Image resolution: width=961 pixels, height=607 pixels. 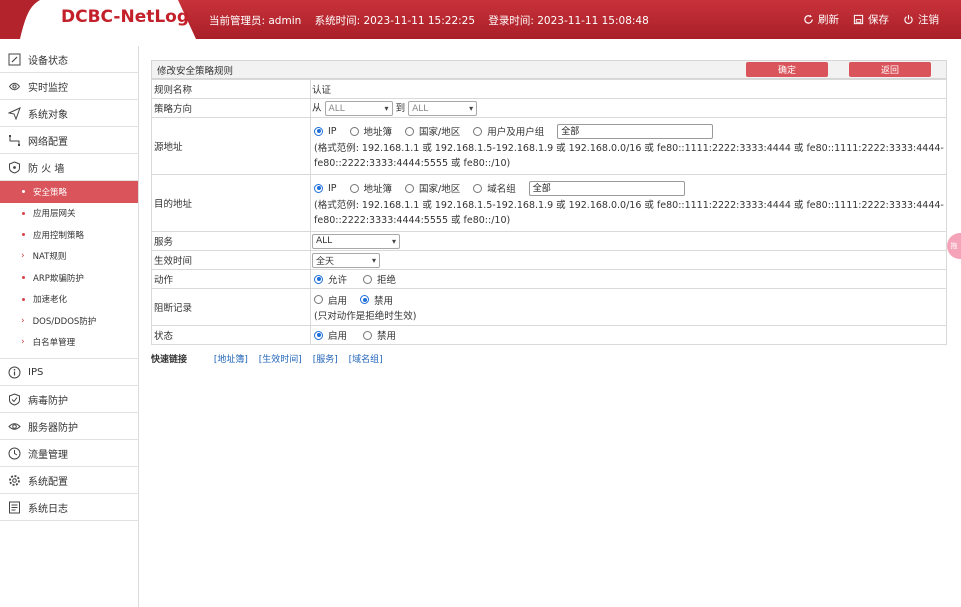 I want to click on refresh-button: 刷新, so click(x=821, y=19).